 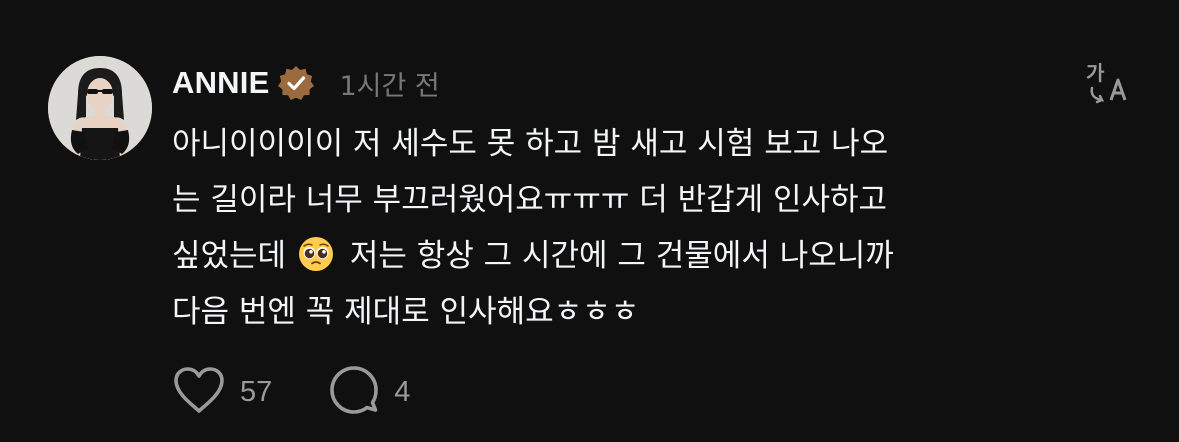 I want to click on pleading-face-emoji, so click(x=316, y=252).